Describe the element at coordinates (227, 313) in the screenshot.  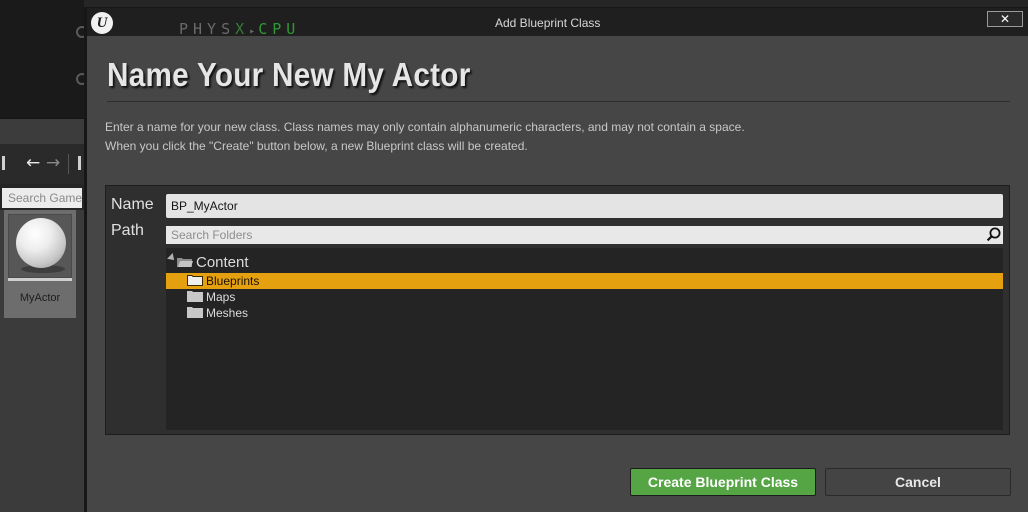
I see `folder-label-meshes: Meshes` at that location.